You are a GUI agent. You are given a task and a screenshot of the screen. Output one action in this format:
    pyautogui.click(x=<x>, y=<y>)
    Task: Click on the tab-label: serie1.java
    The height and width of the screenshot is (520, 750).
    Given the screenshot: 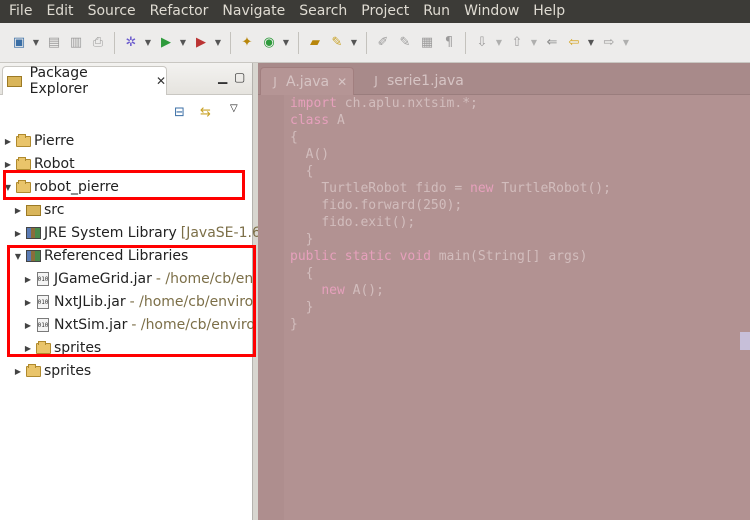 What is the action you would take?
    pyautogui.click(x=425, y=81)
    